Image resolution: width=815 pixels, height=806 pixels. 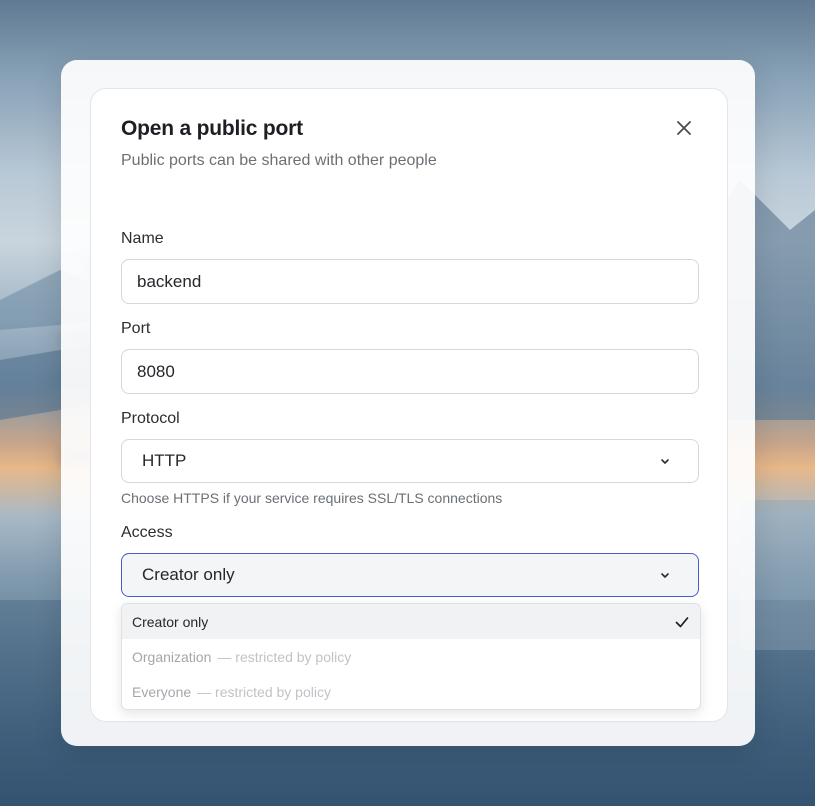 I want to click on option-label: Creator only, so click(x=170, y=621).